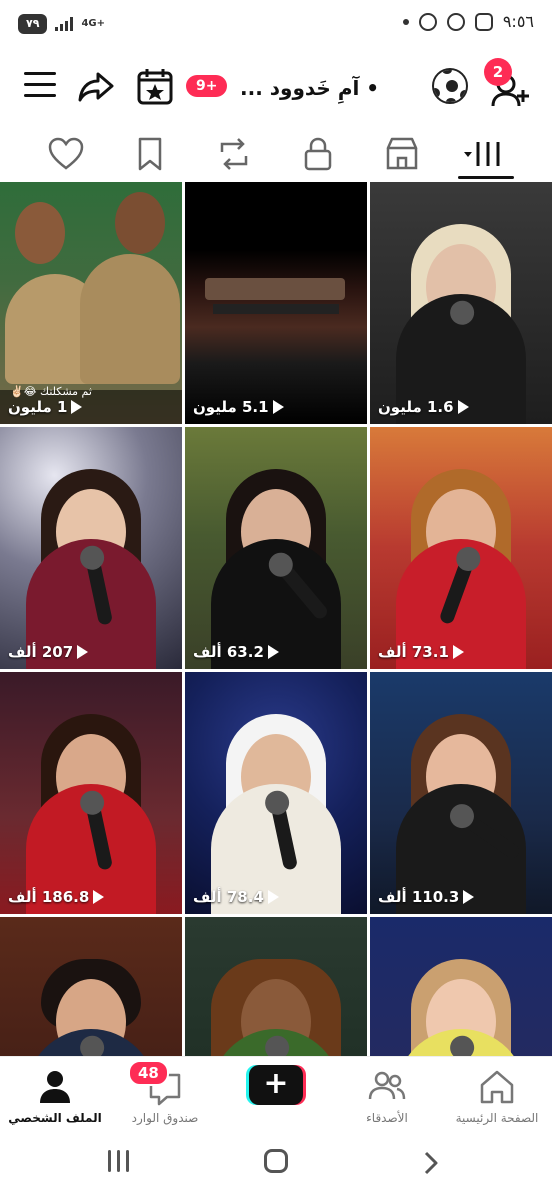  What do you see at coordinates (461, 793) in the screenshot?
I see `video-tile: 110.3 ألف` at bounding box center [461, 793].